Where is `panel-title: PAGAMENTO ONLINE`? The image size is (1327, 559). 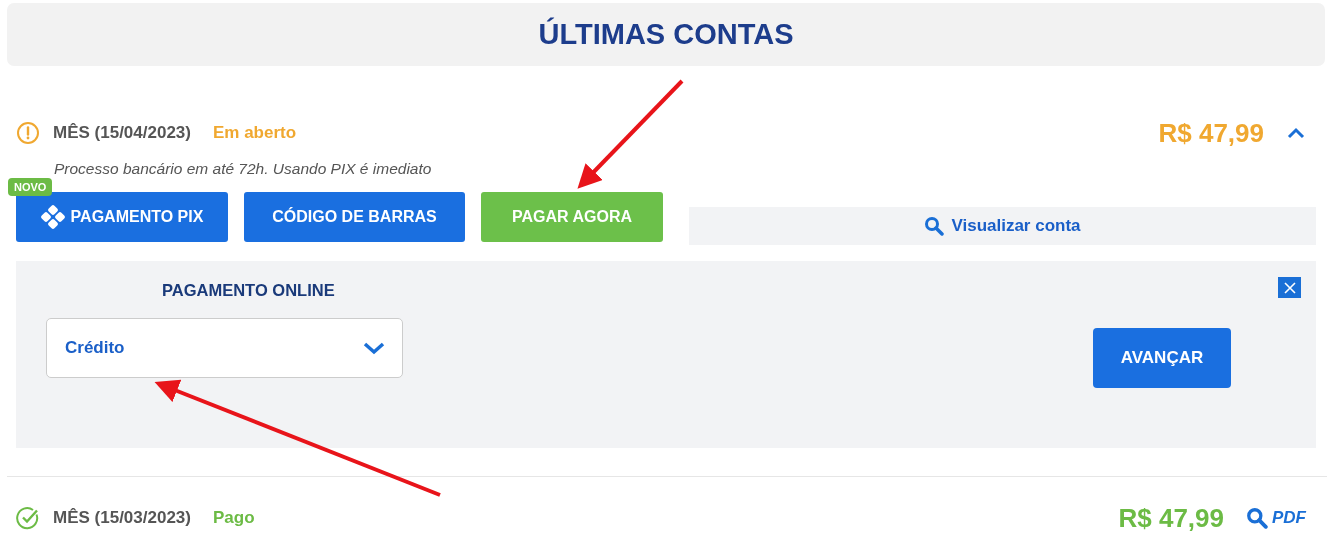 panel-title: PAGAMENTO ONLINE is located at coordinates (249, 290).